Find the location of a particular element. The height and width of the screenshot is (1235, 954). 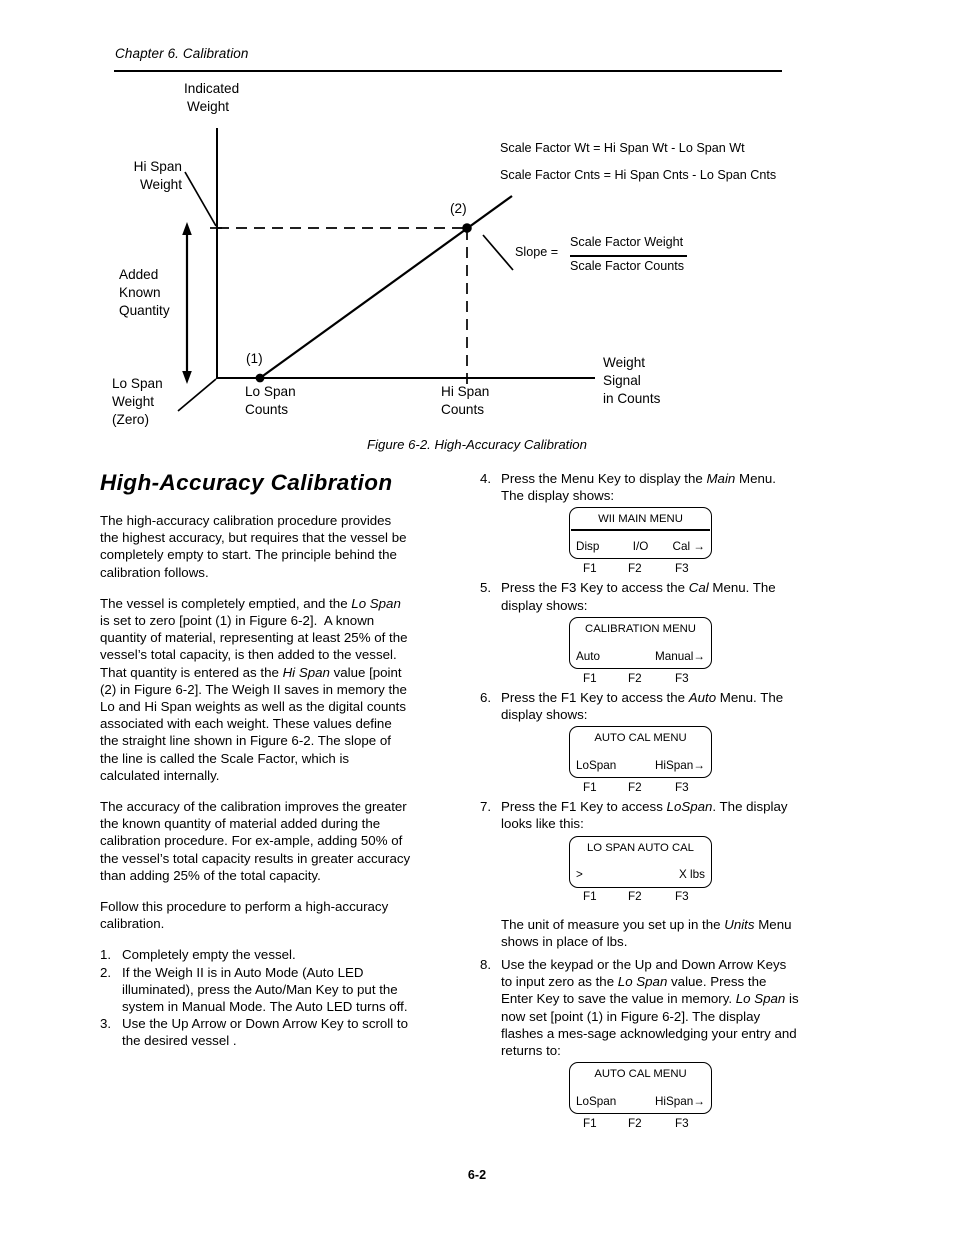

step-number: 7. is located at coordinates (486, 807).